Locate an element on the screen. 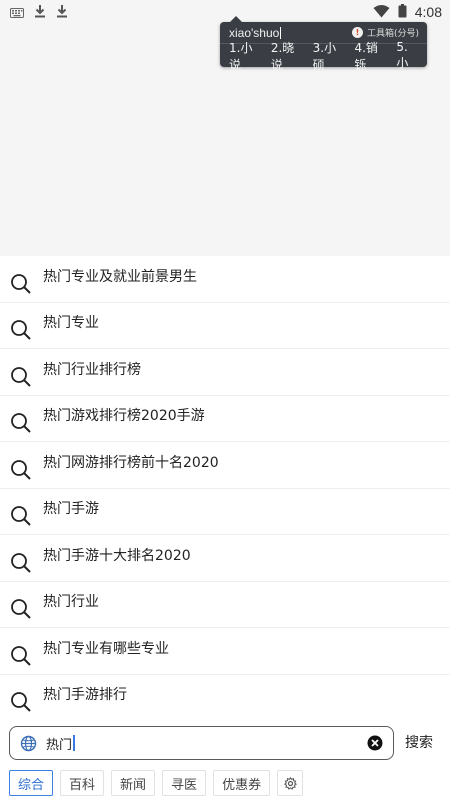 The image size is (450, 800). toolbox-icon: ! is located at coordinates (357, 32).